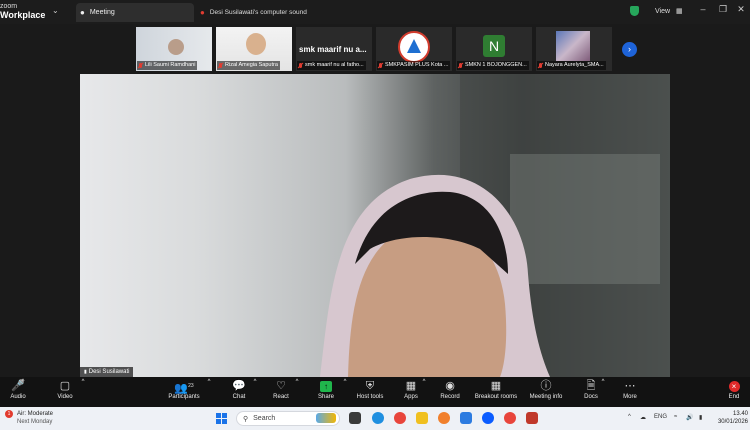  What do you see at coordinates (107, 372) in the screenshot?
I see `speaker-name-tag: ▮ Desi Susilawati` at bounding box center [107, 372].